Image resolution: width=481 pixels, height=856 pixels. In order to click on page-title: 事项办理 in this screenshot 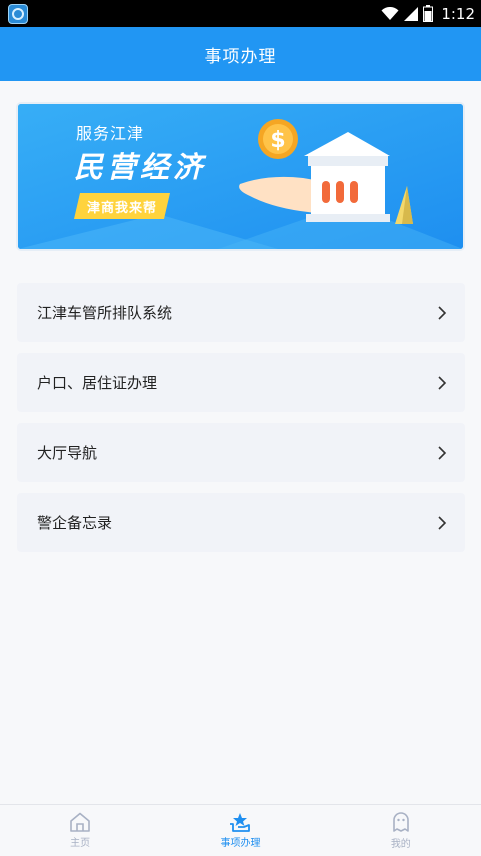, I will do `click(240, 56)`.